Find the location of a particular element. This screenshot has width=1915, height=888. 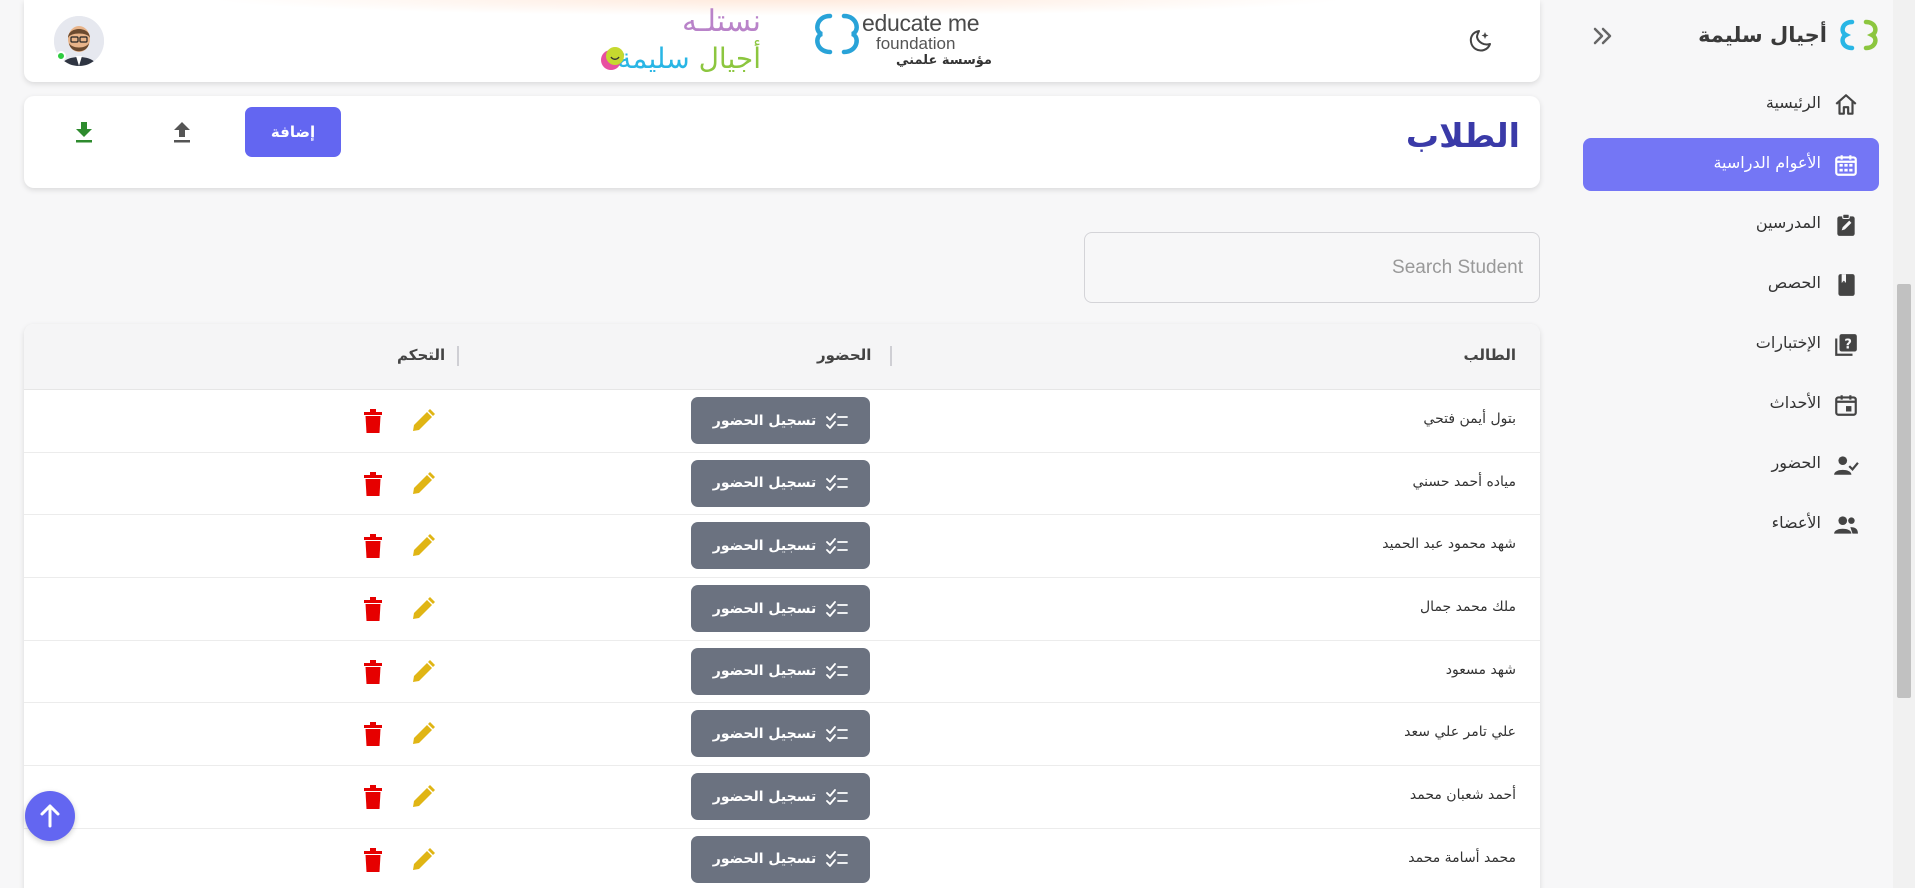

sidebar-item-label: الأعوام الدراسية is located at coordinates (1767, 162).